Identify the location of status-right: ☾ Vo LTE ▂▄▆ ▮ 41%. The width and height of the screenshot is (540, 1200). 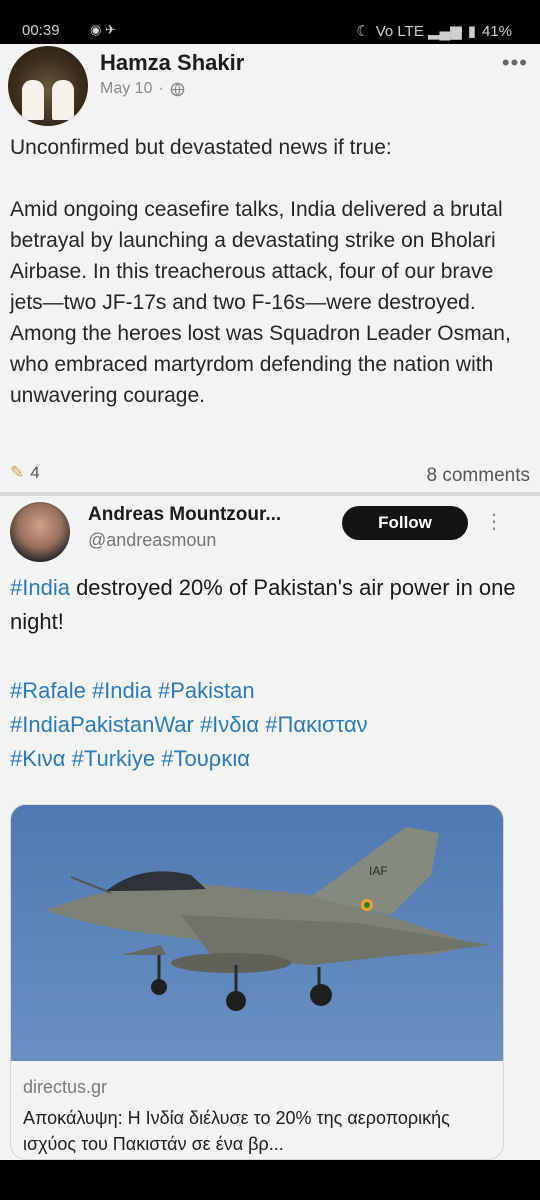
(434, 31).